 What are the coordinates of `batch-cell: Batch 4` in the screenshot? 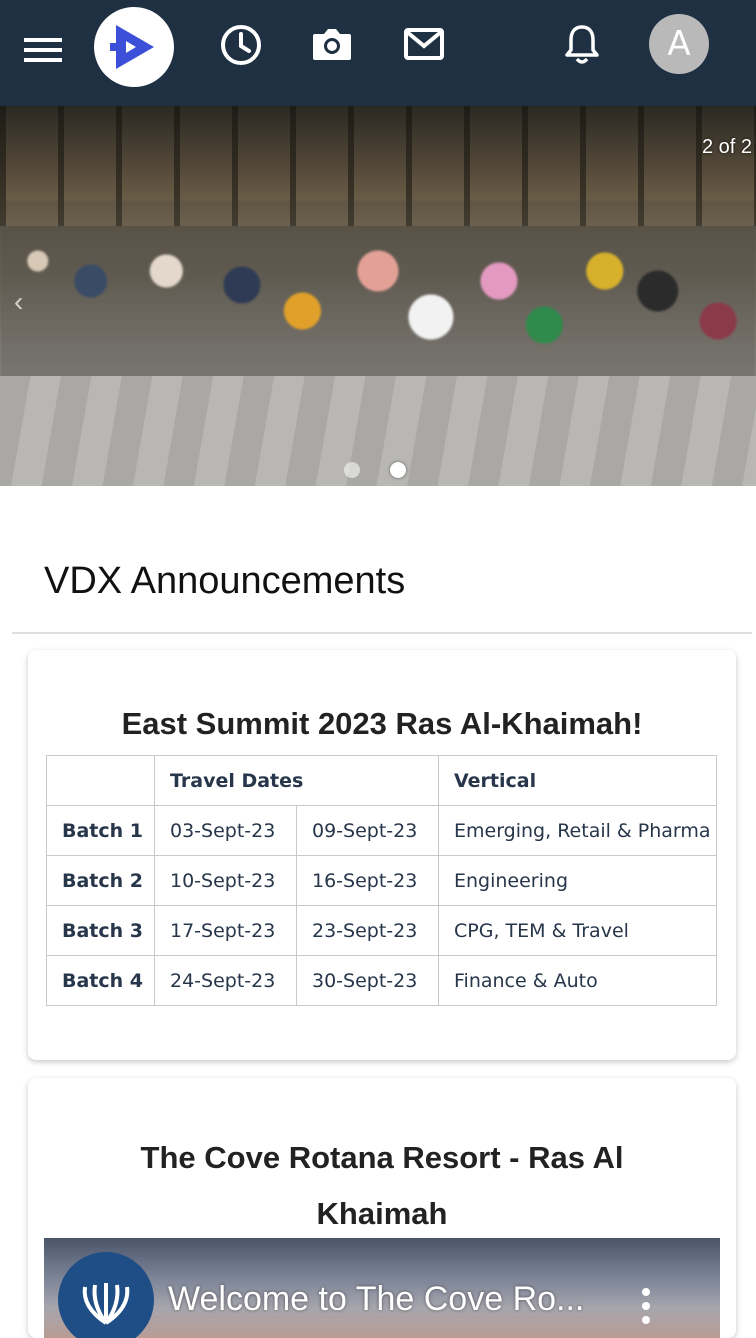 It's located at (100, 980).